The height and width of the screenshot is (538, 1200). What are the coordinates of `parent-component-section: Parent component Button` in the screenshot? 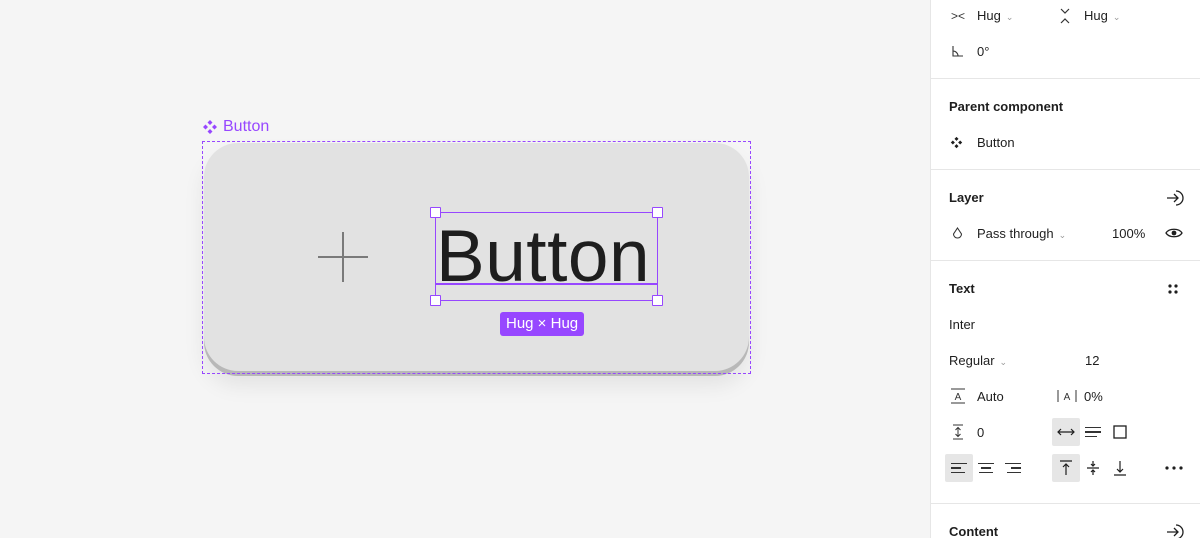 It's located at (1065, 124).